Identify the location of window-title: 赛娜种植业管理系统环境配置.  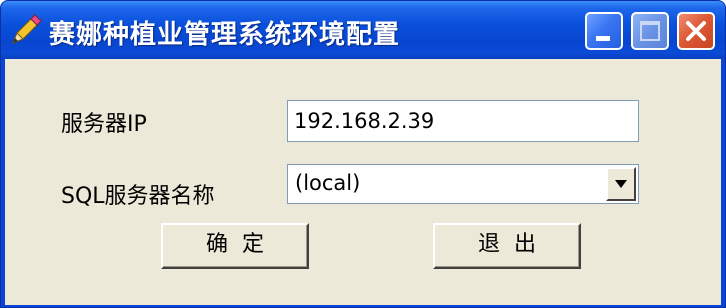
(225, 35).